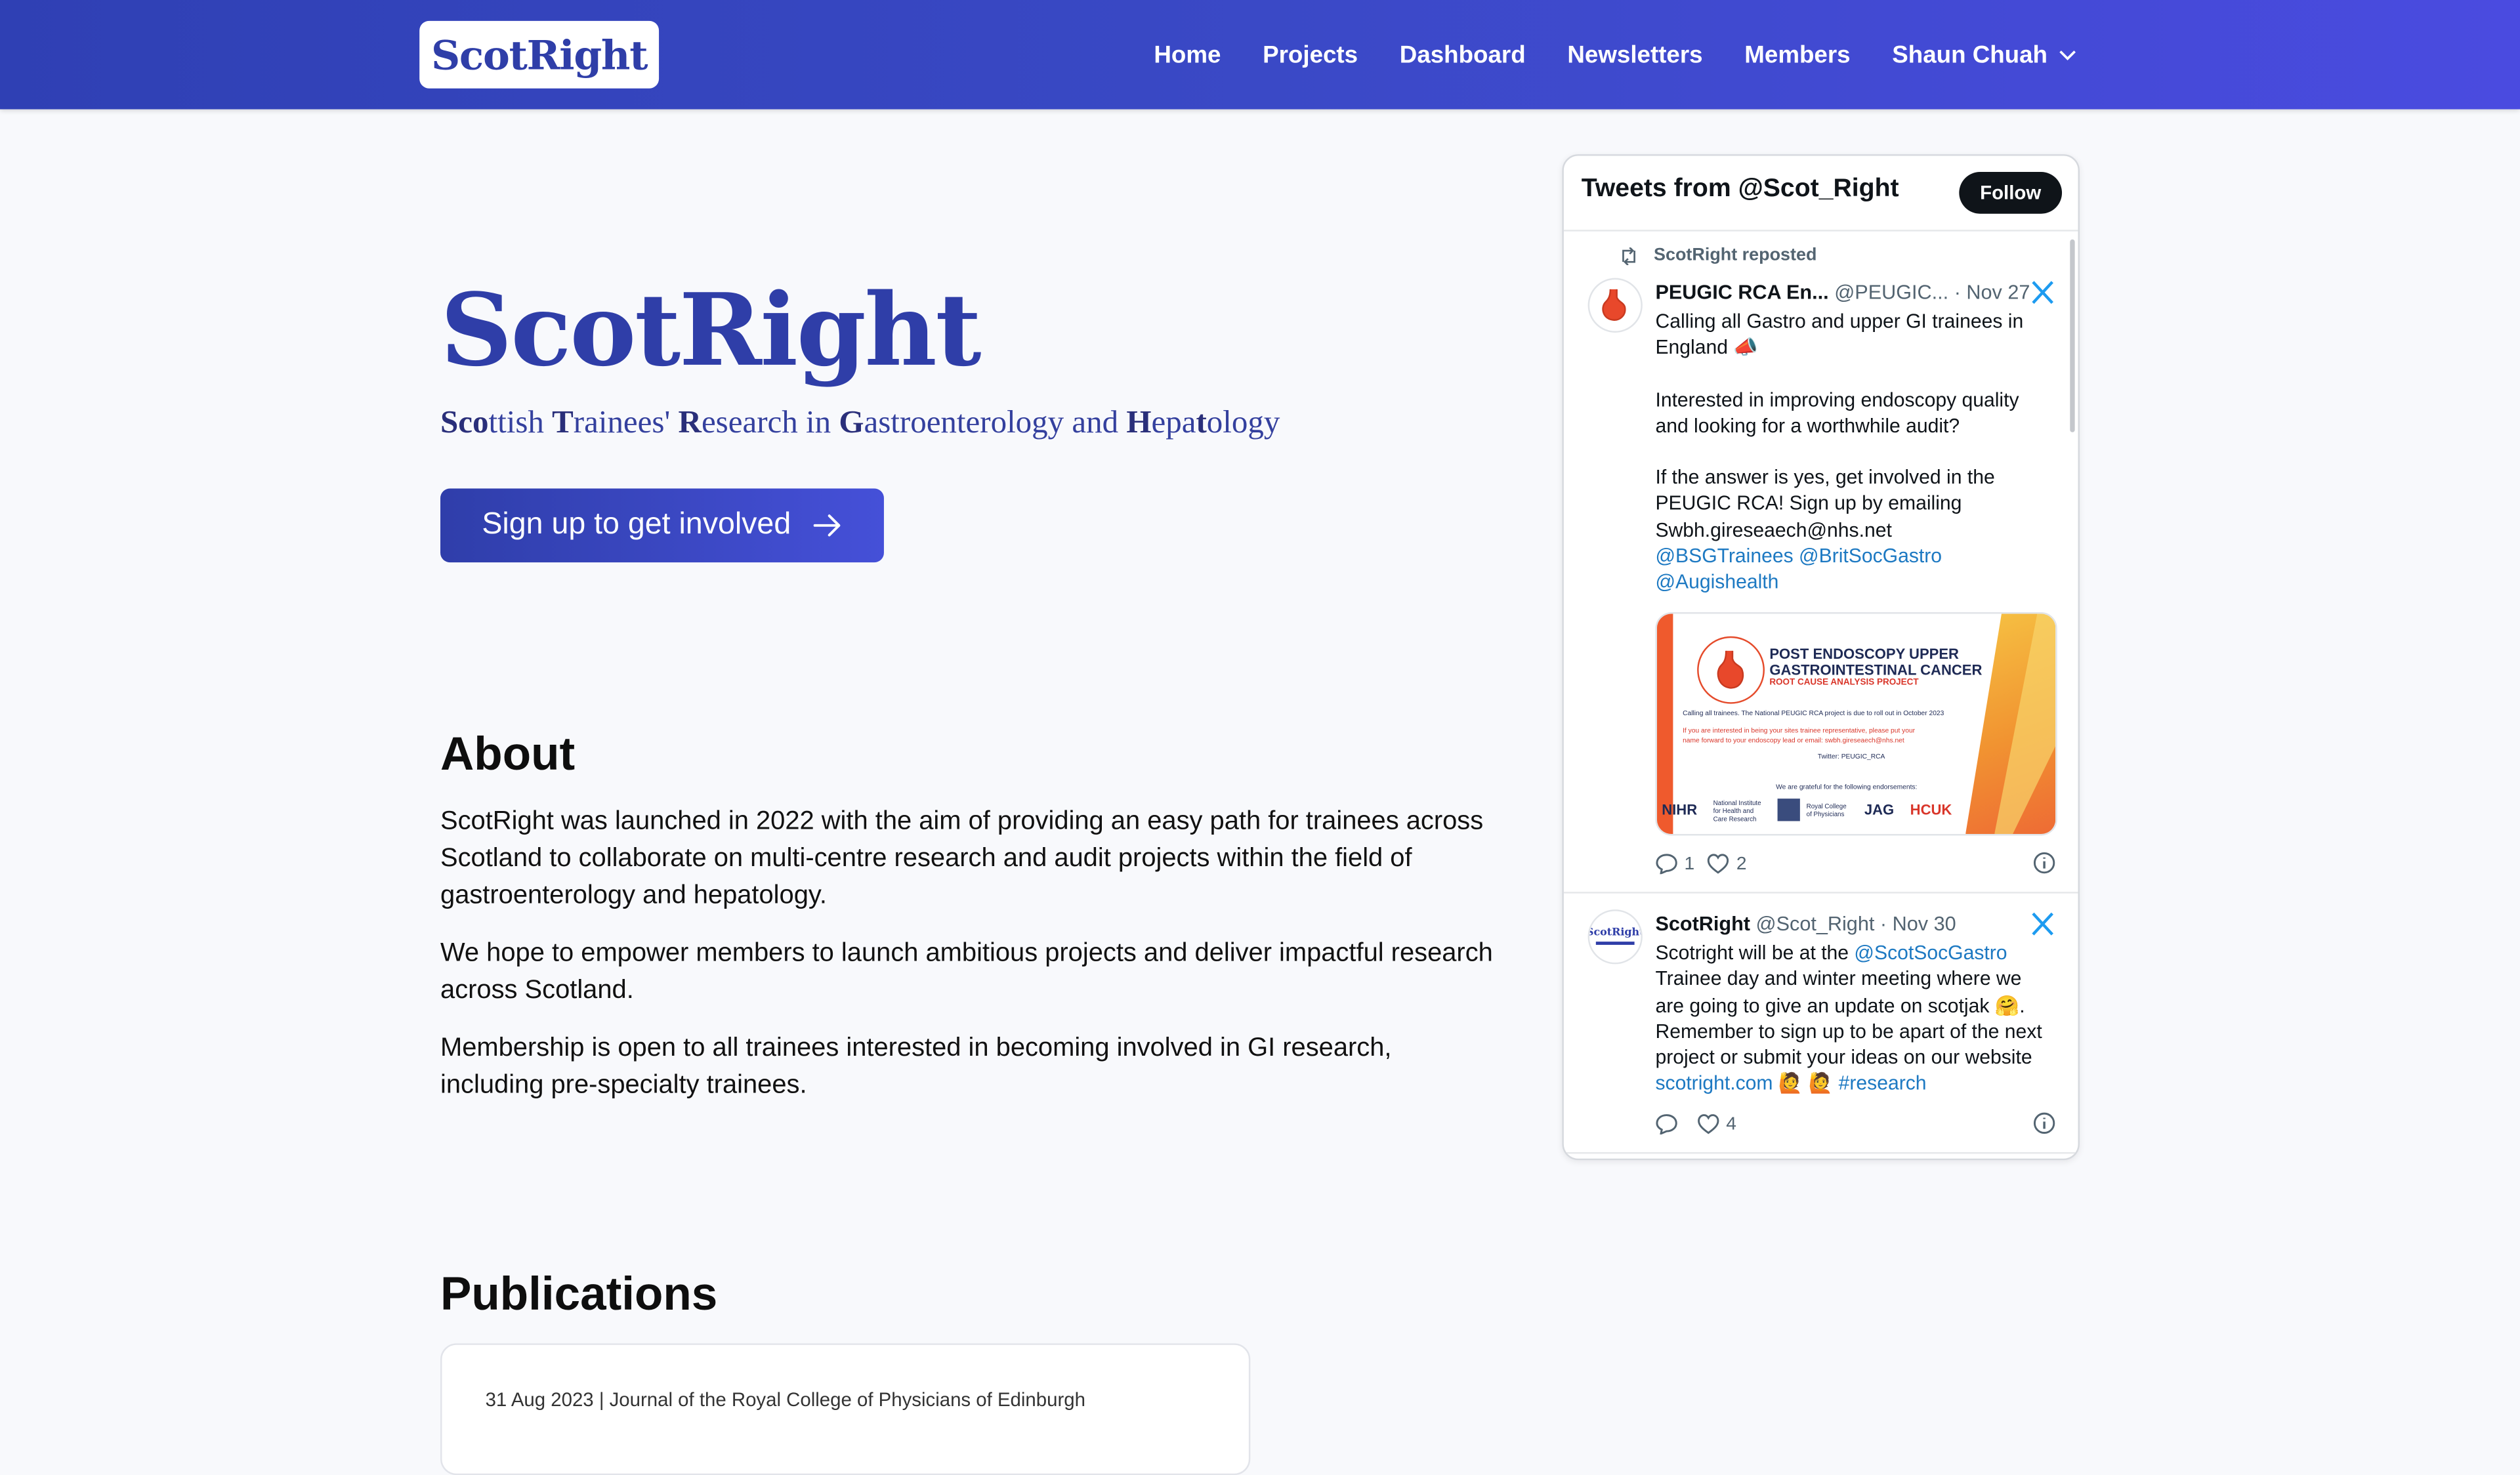  Describe the element at coordinates (1992, 292) in the screenshot. I see `tweet-date: · Nov 27` at that location.